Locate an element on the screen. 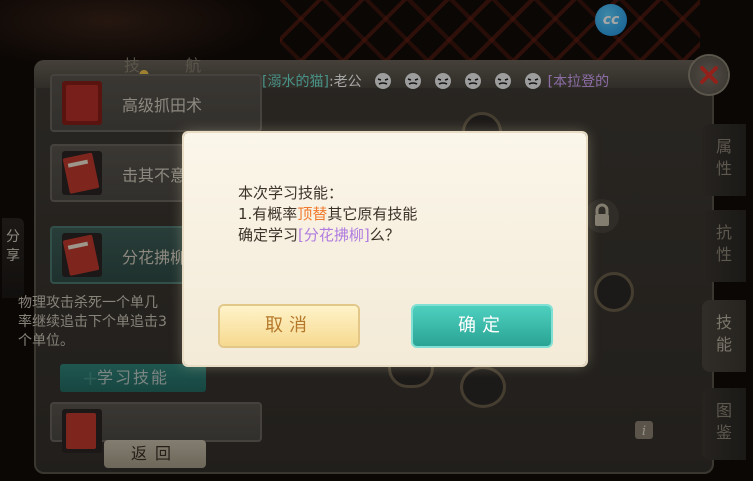 This screenshot has height=481, width=753. dialog-line-2: 1.有概率顶替其它原有技能 is located at coordinates (328, 214).